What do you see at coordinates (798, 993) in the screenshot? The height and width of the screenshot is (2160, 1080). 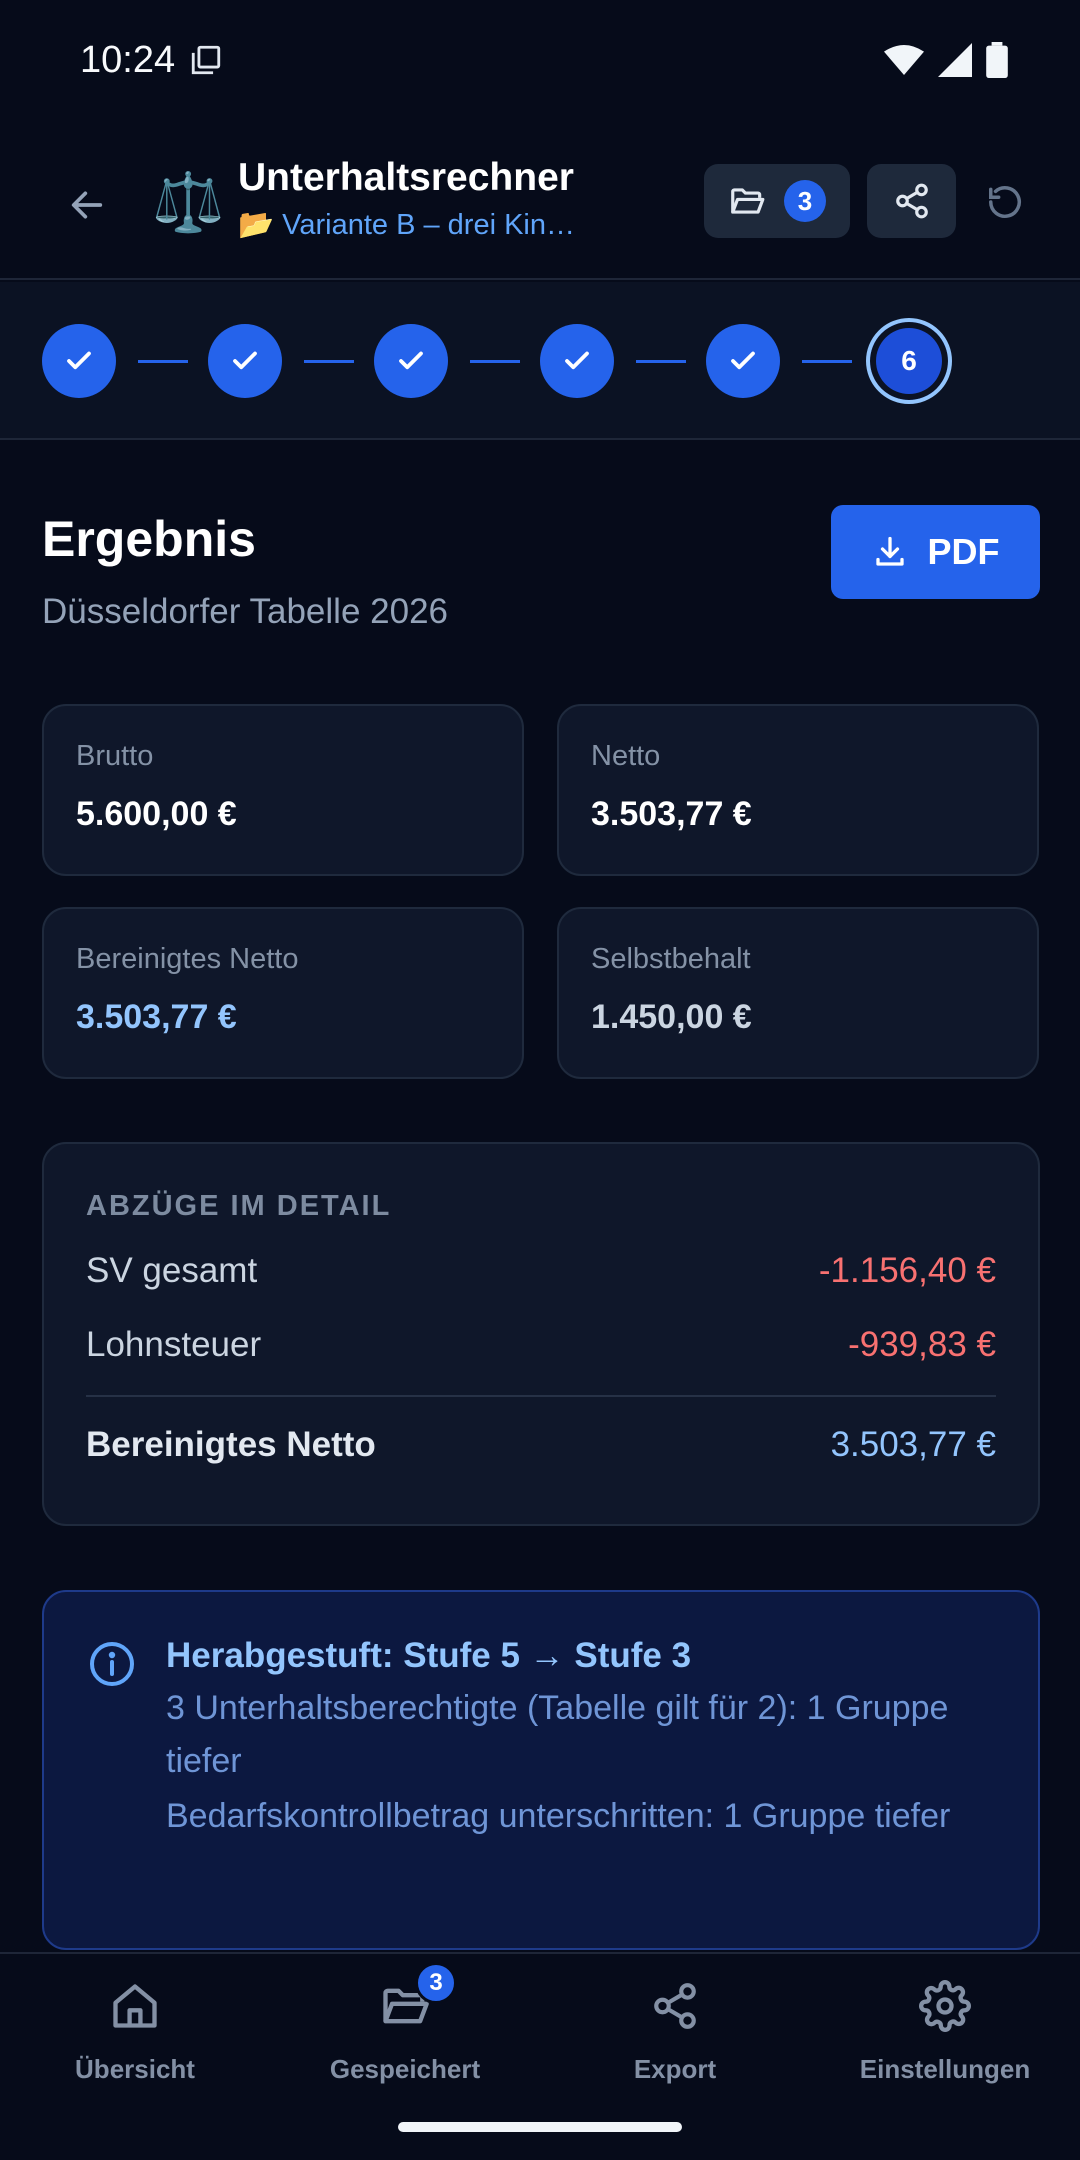 I see `selbstbehalt-card: Selbstbehalt 1.450,00 €` at bounding box center [798, 993].